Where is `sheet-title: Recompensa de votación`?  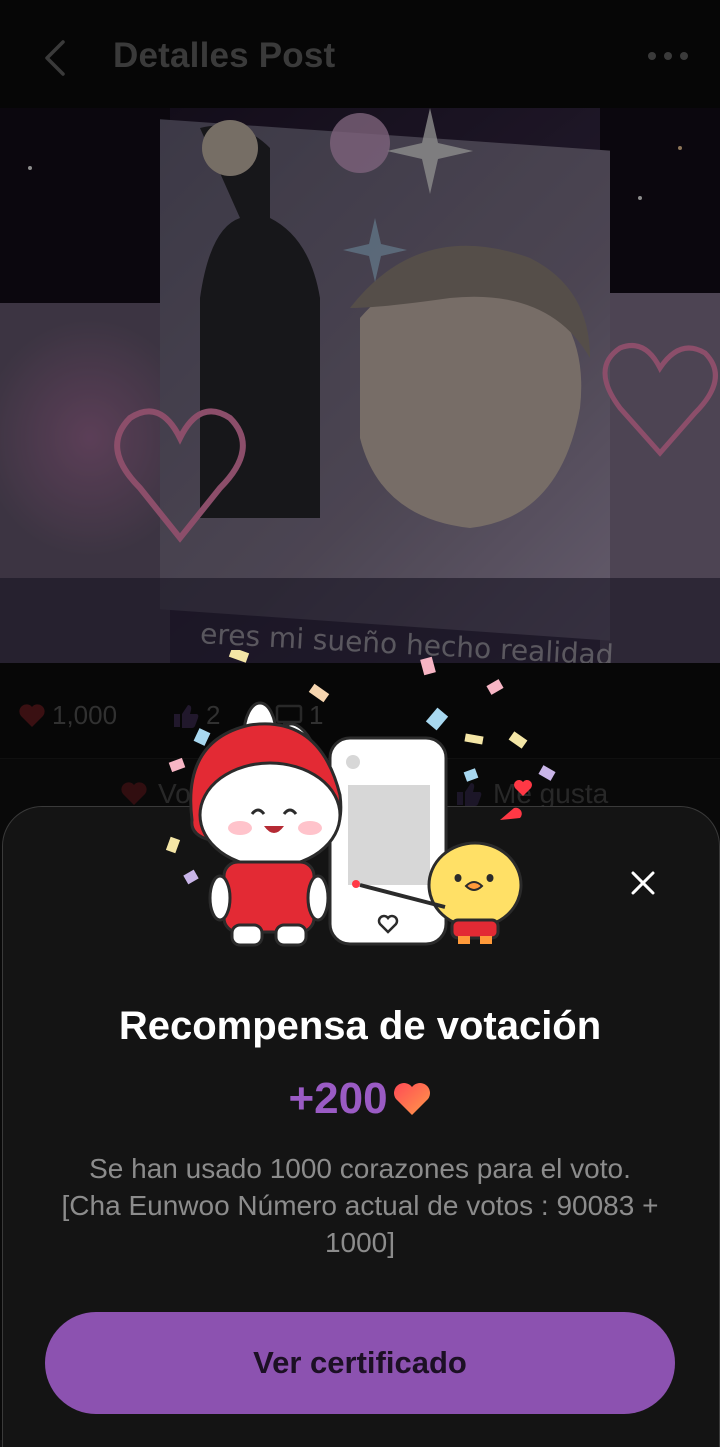
sheet-title: Recompensa de votación is located at coordinates (360, 1026).